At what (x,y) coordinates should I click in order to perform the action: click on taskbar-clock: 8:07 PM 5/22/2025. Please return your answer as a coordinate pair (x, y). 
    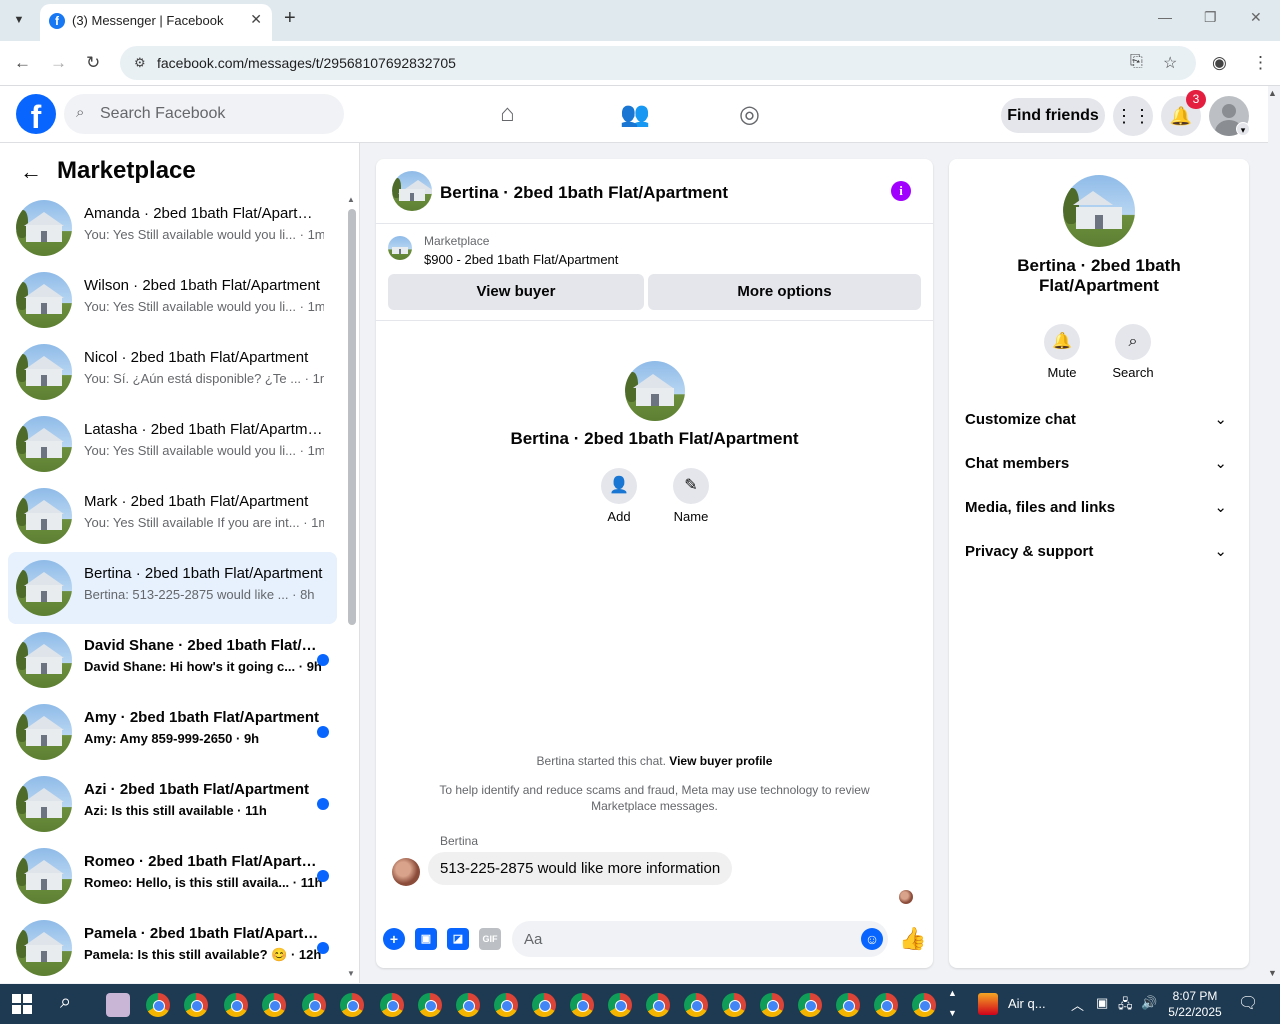
    Looking at the image, I should click on (1195, 1004).